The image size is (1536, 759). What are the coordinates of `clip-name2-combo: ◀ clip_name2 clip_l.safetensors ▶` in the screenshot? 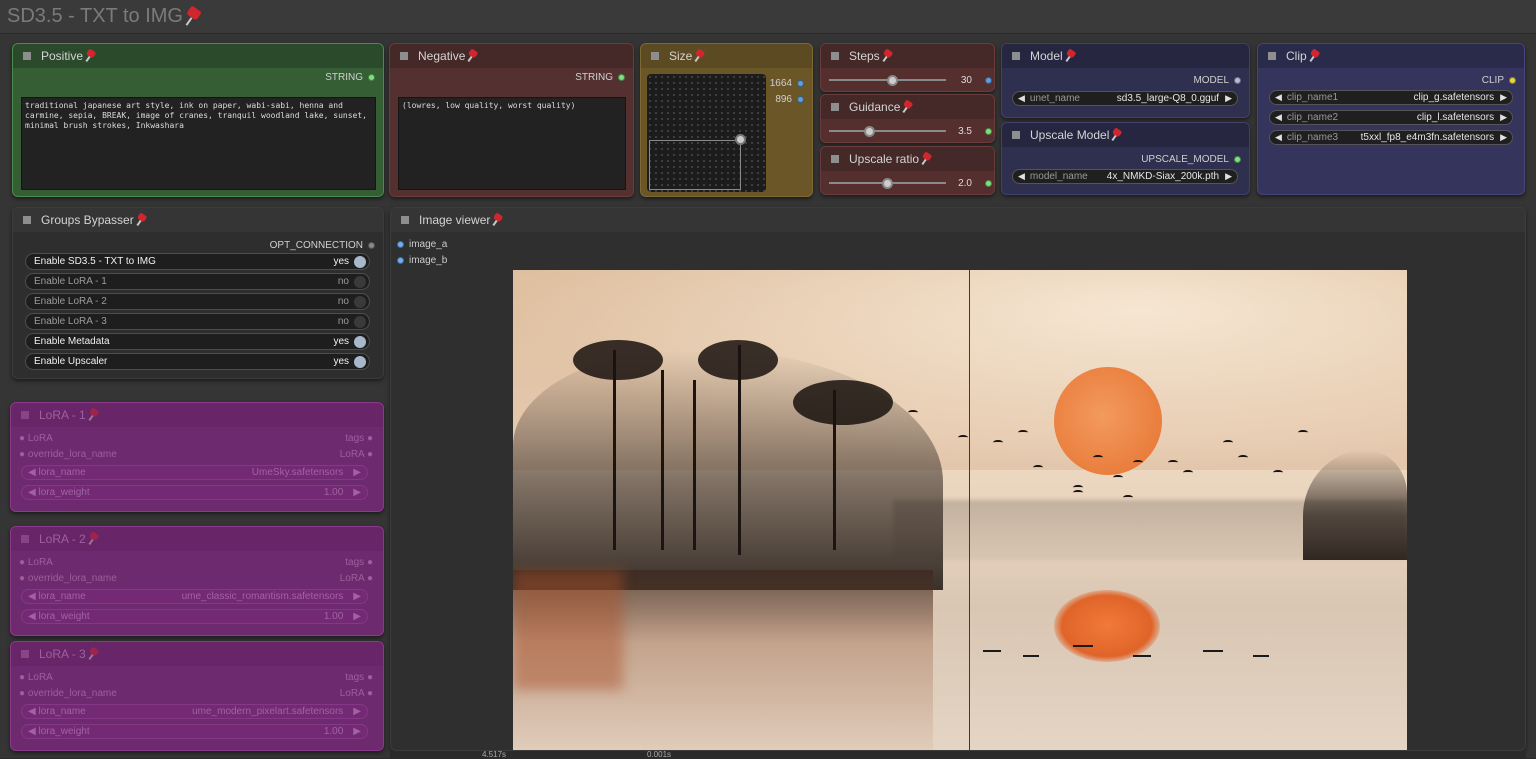 It's located at (1391, 117).